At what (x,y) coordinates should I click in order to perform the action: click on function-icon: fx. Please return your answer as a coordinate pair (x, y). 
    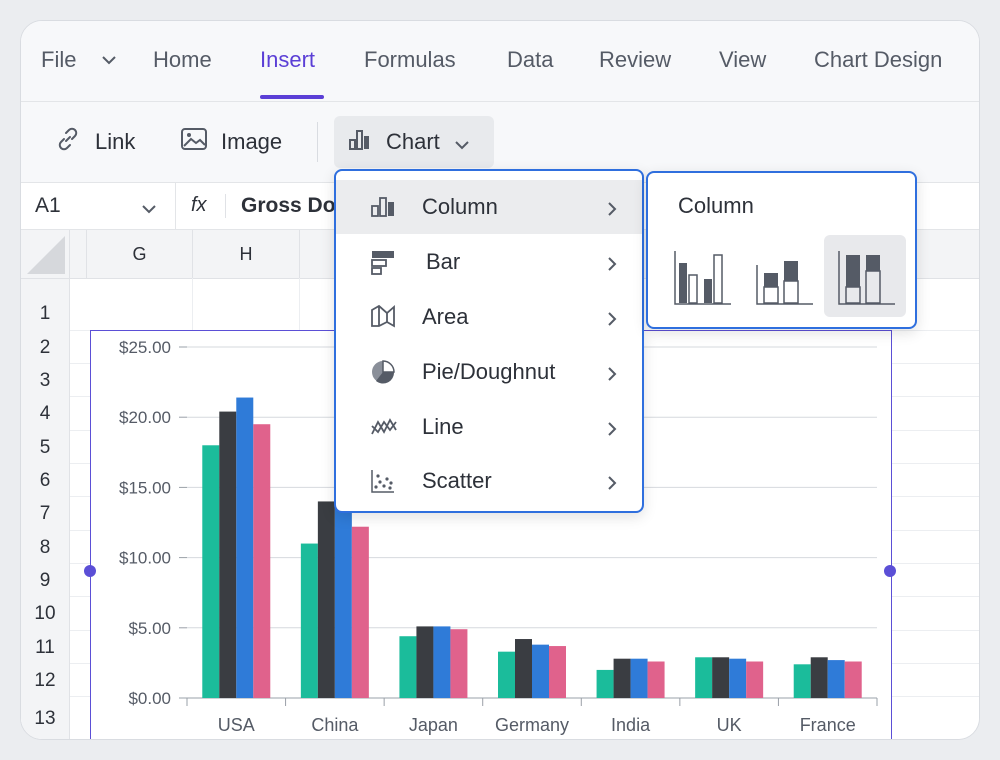
    Looking at the image, I should click on (199, 205).